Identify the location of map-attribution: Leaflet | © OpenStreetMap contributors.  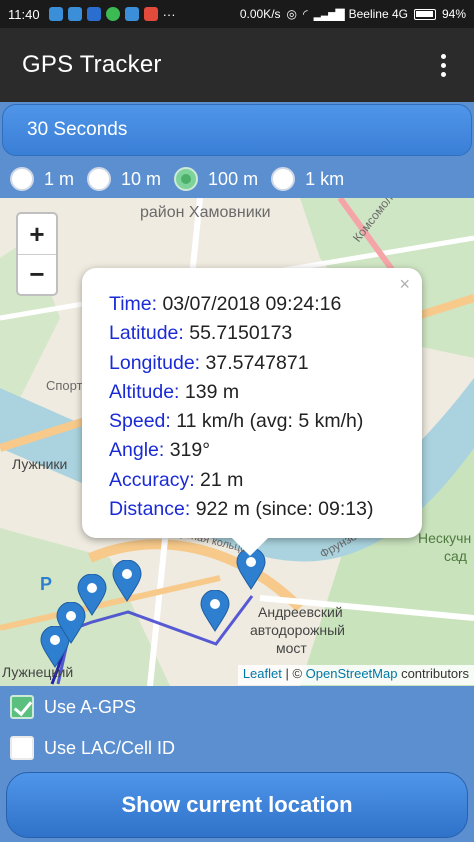
(355, 675).